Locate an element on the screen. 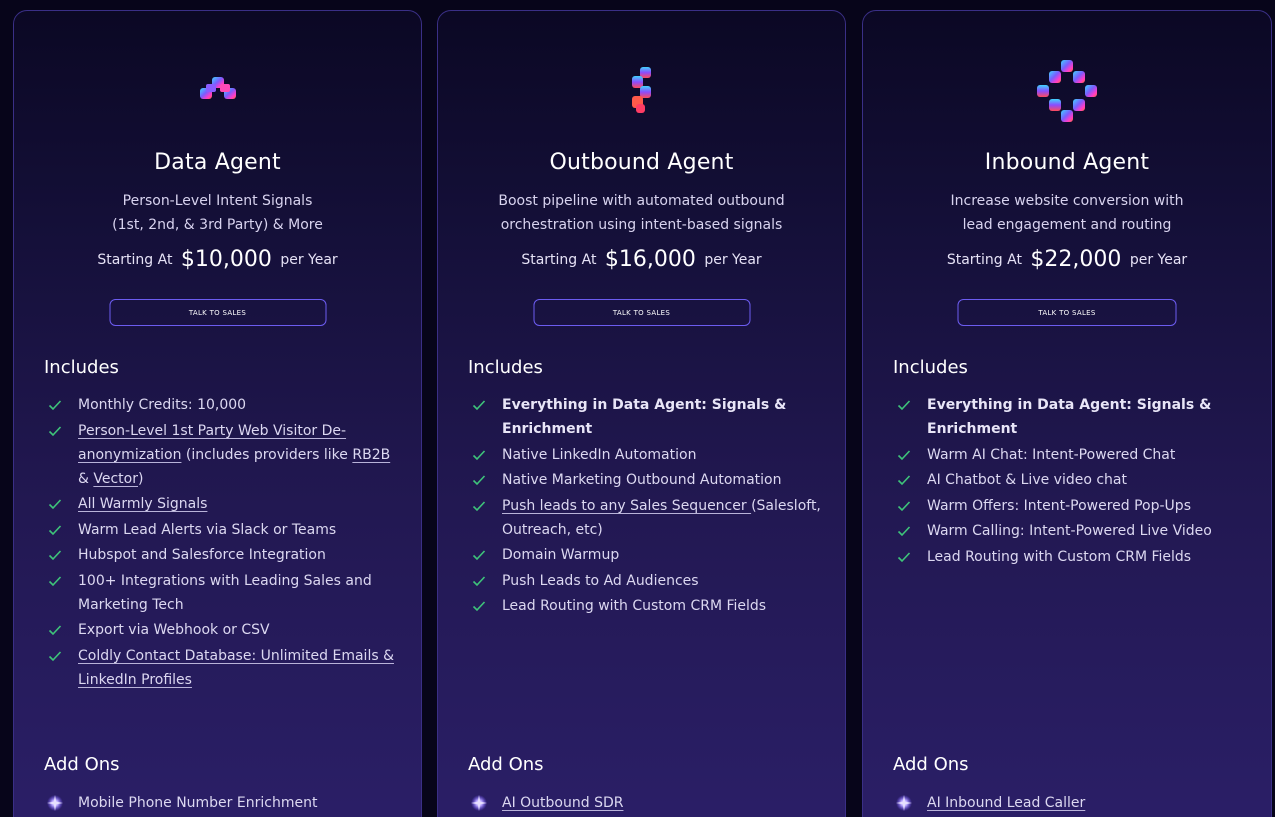 The width and height of the screenshot is (1275, 817). rb2b-link: RB2B is located at coordinates (371, 455).